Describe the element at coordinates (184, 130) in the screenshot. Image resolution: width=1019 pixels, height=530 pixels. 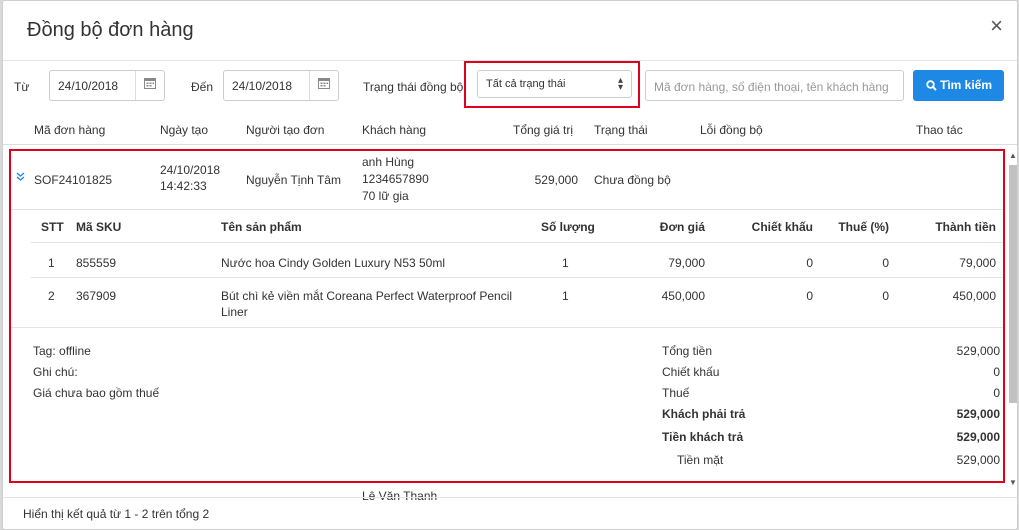
I see `column-header: Ngày tạo` at that location.